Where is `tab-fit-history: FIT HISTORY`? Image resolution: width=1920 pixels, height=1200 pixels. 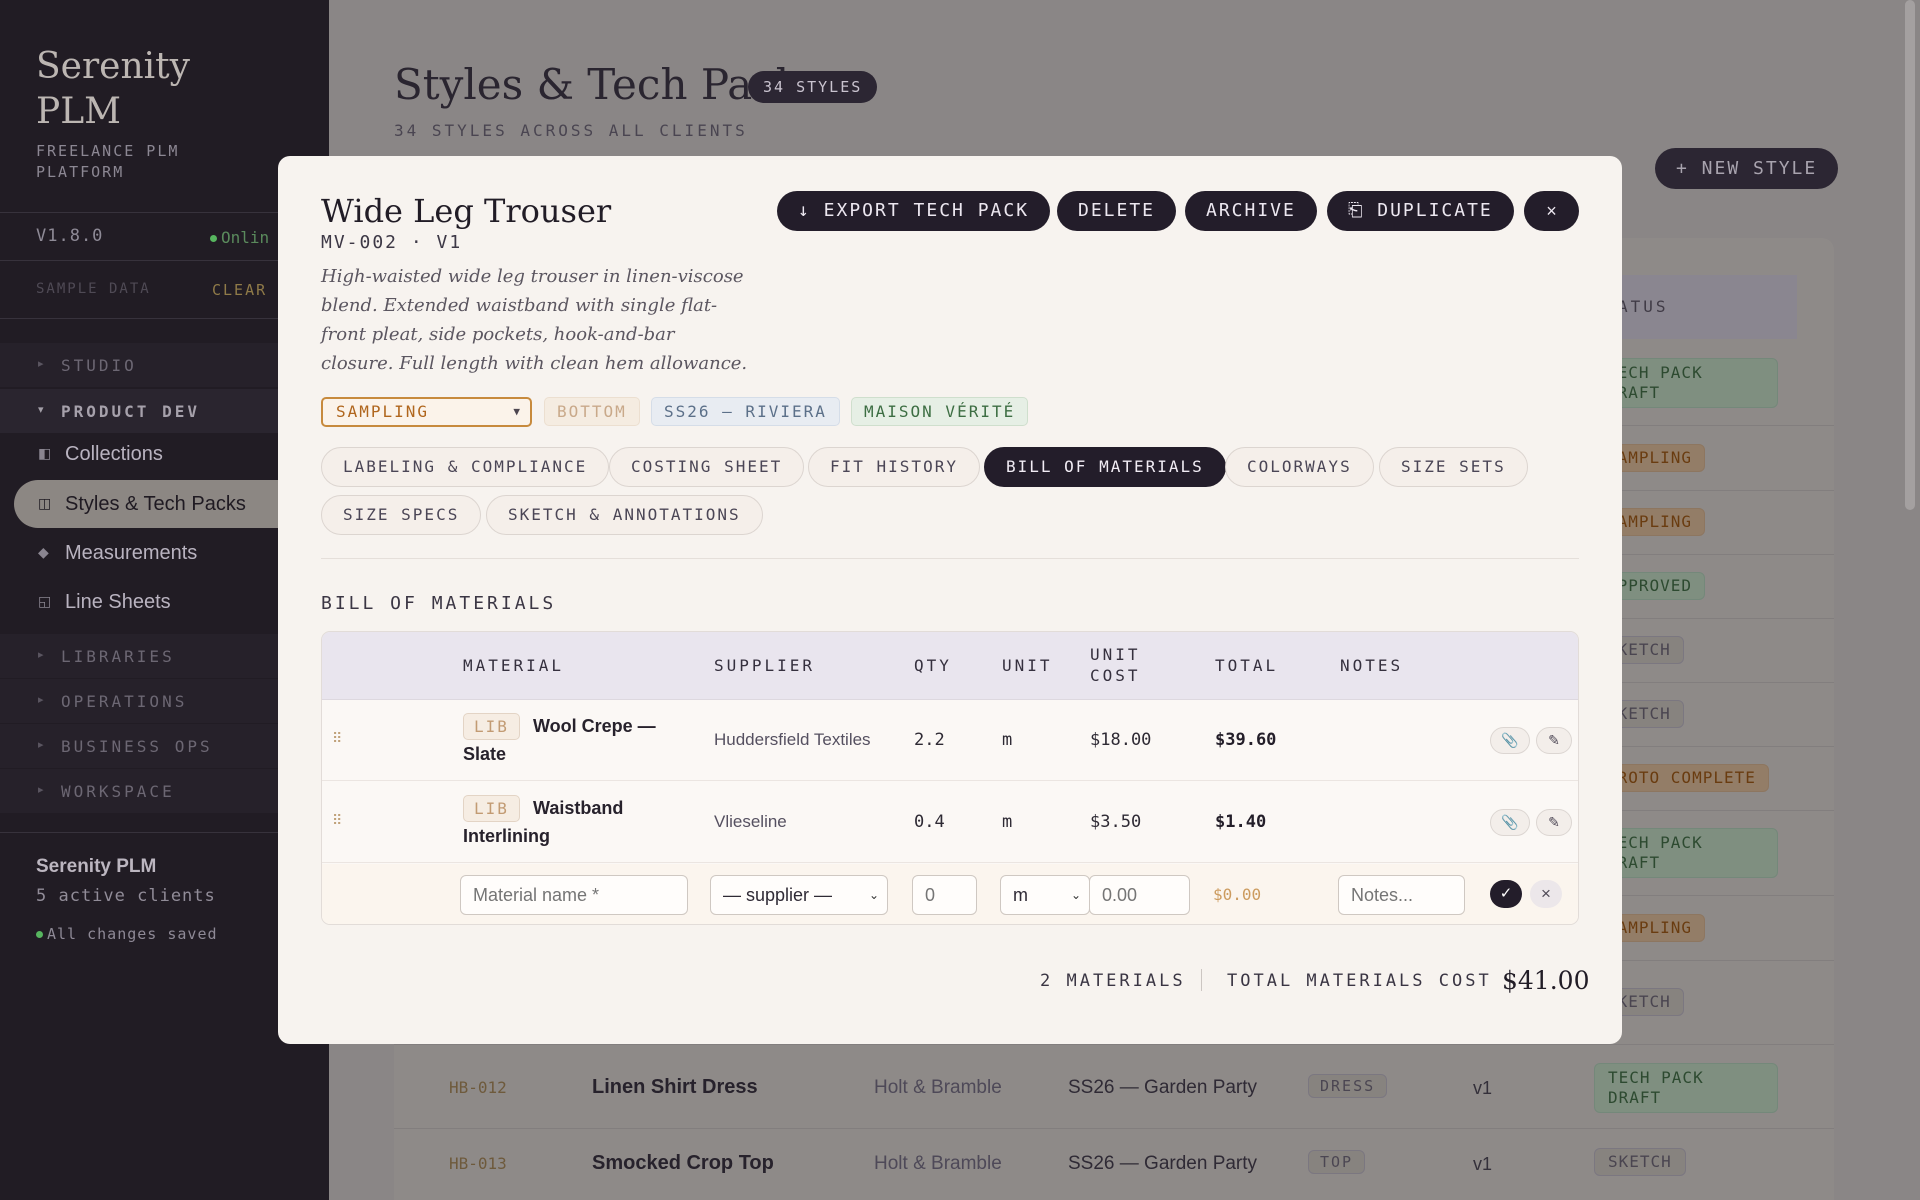 tab-fit-history: FIT HISTORY is located at coordinates (894, 467).